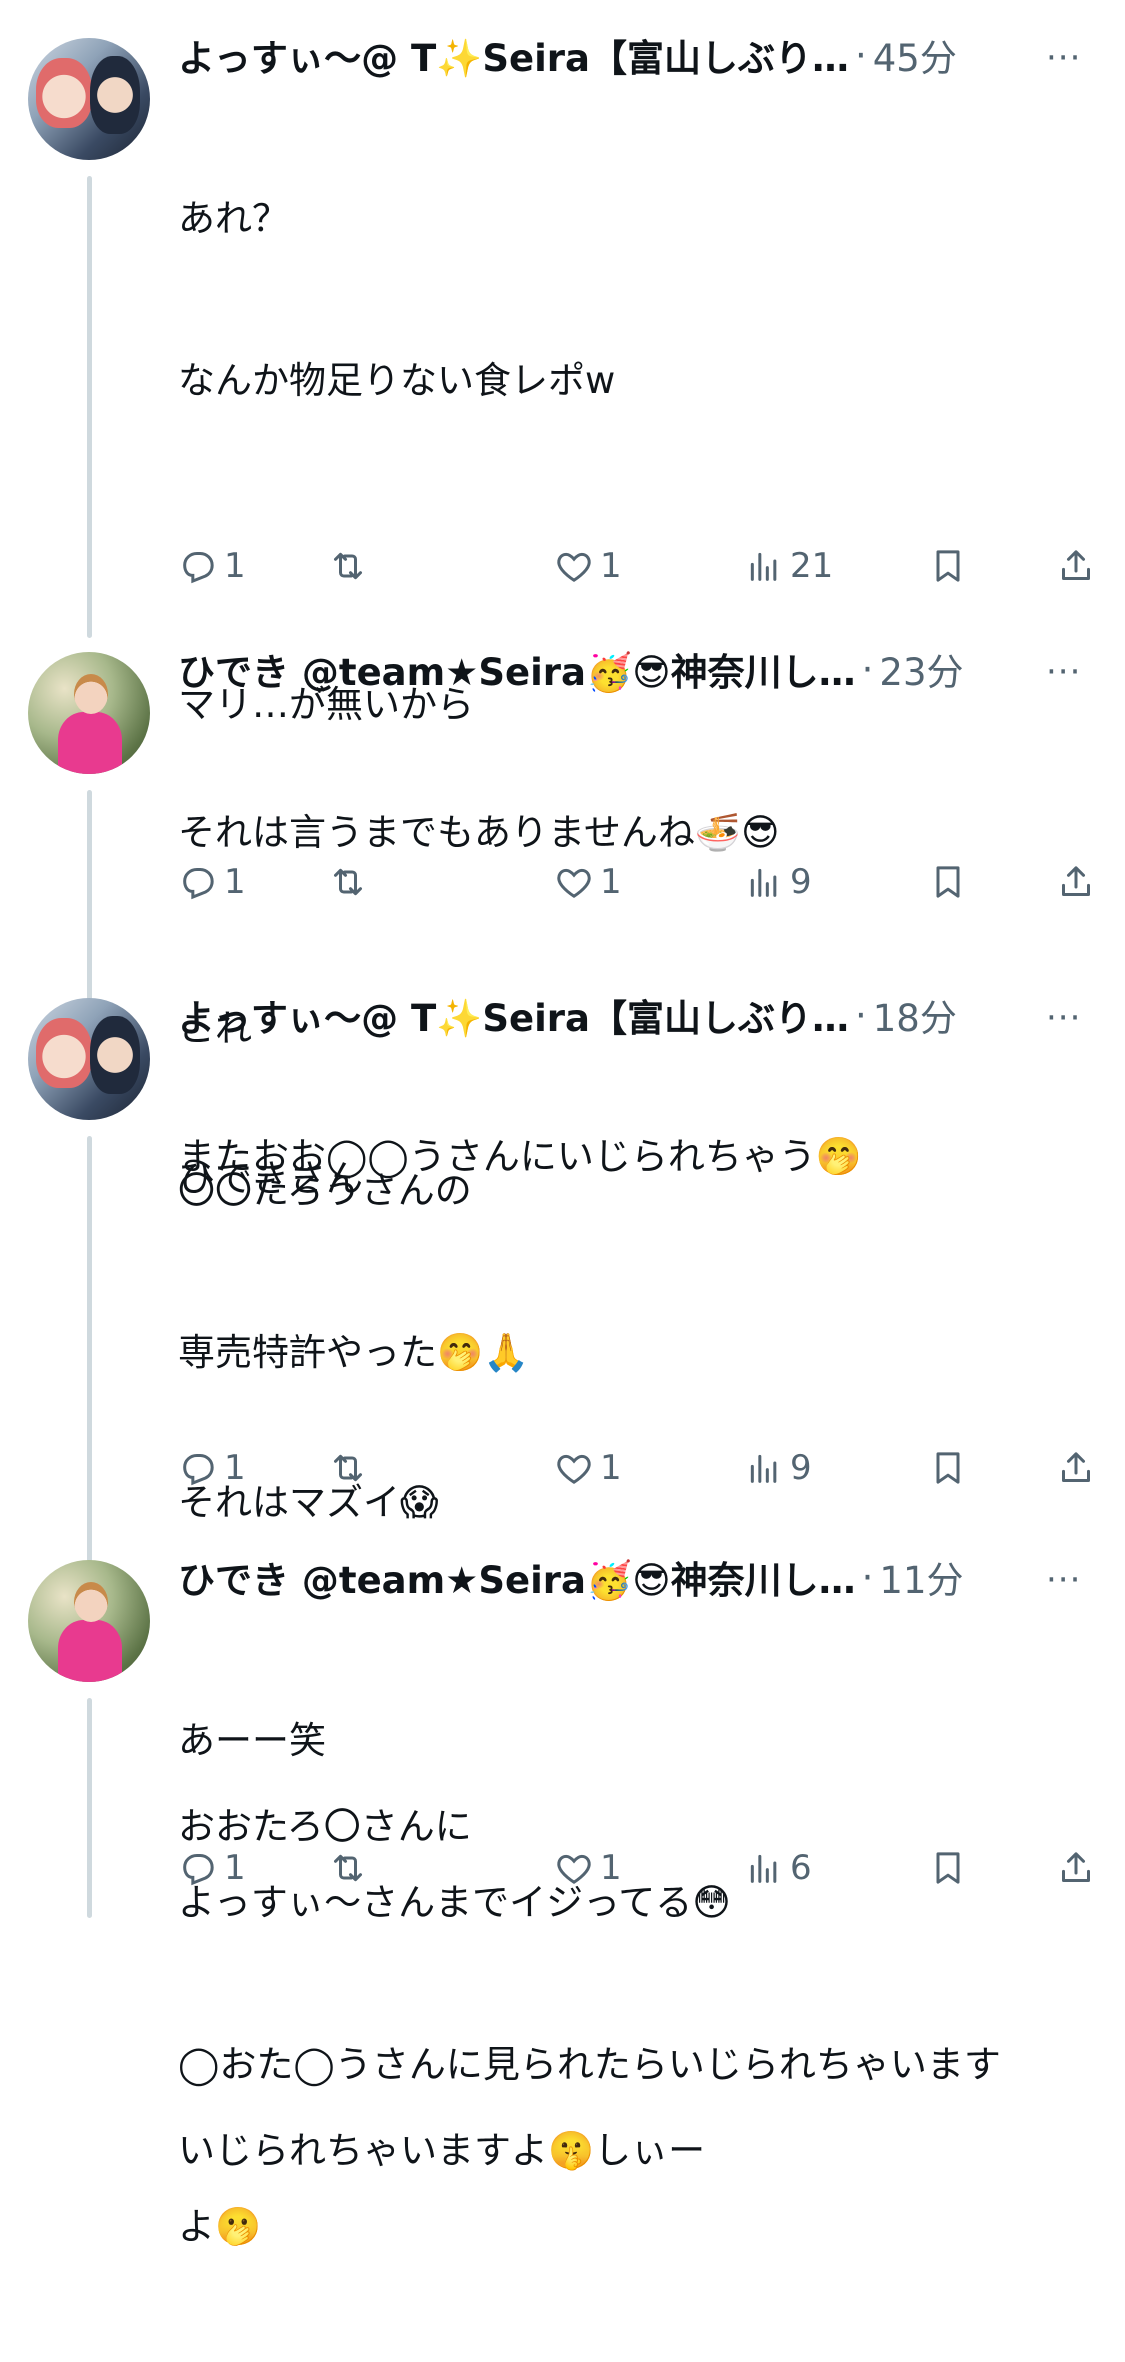 This screenshot has height=2362, width=1125. Describe the element at coordinates (634, 1872) in the screenshot. I see `tweet-actions: 1 1 6` at that location.